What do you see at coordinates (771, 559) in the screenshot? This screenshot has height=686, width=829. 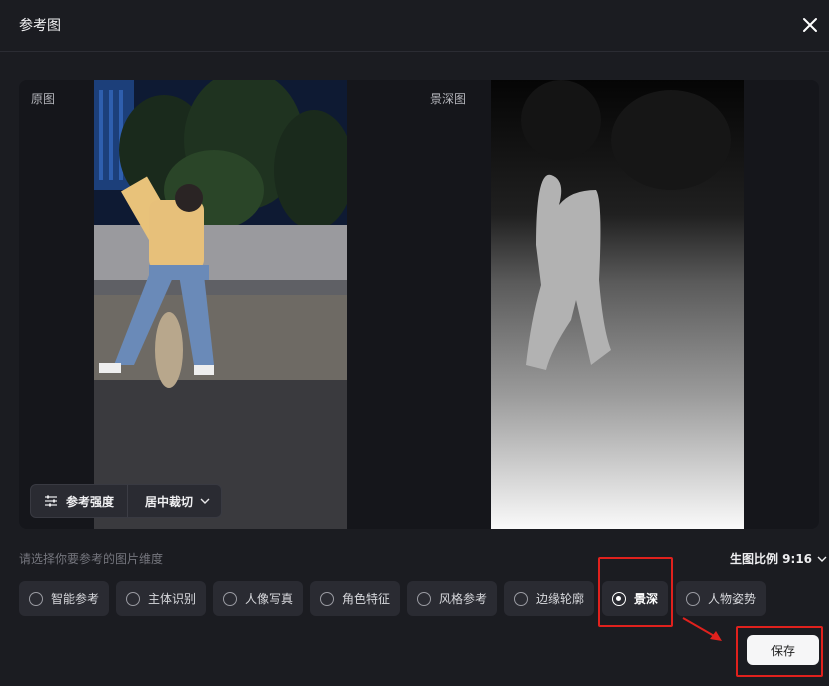 I see `aspect-ratio-label: 生图比例 9:16` at bounding box center [771, 559].